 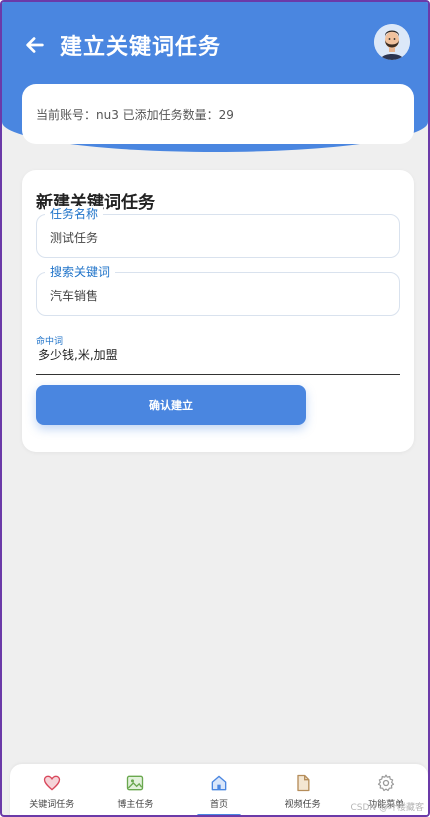 I want to click on back-arrow-icon, so click(x=35, y=45).